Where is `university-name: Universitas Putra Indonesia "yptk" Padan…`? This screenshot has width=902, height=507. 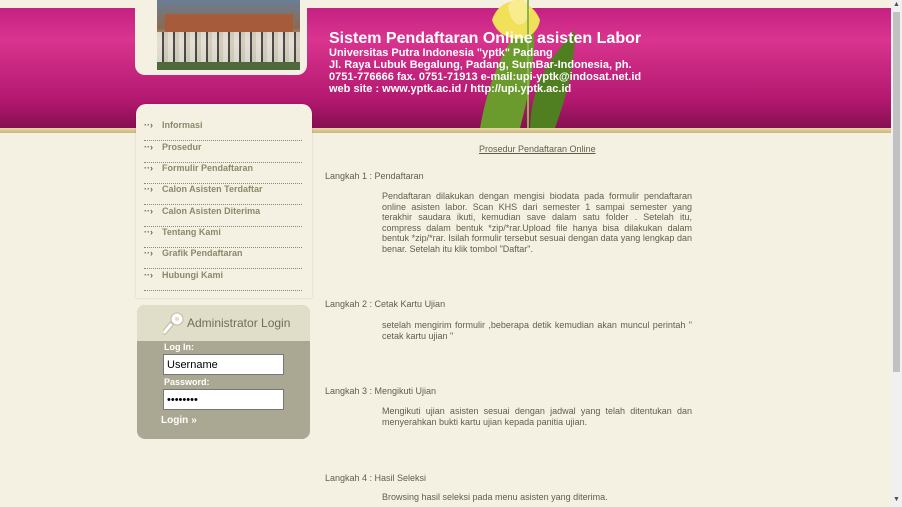
university-name: Universitas Putra Indonesia "yptk" Padan… is located at coordinates (441, 53).